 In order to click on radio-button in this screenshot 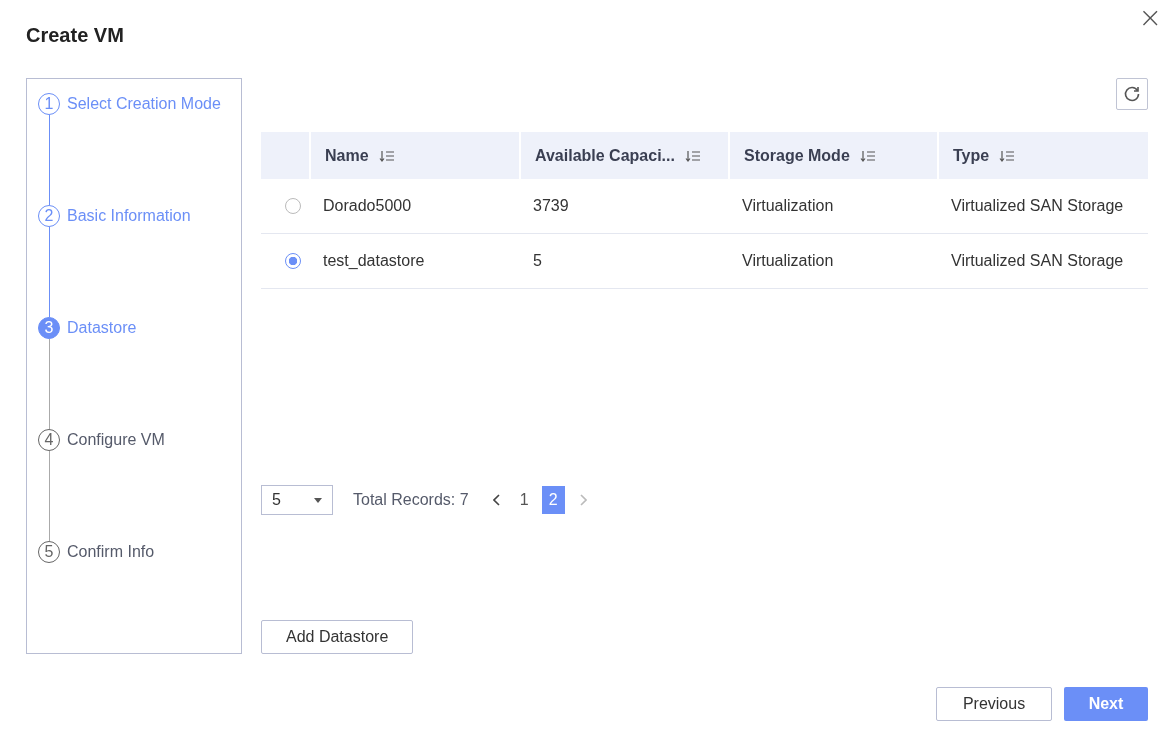, I will do `click(293, 261)`.